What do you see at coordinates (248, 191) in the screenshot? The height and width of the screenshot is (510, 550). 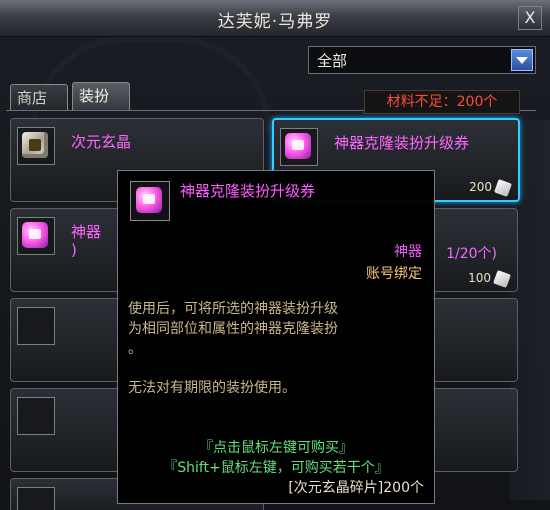 I see `tooltip-title: 神器克隆装扮升级券` at bounding box center [248, 191].